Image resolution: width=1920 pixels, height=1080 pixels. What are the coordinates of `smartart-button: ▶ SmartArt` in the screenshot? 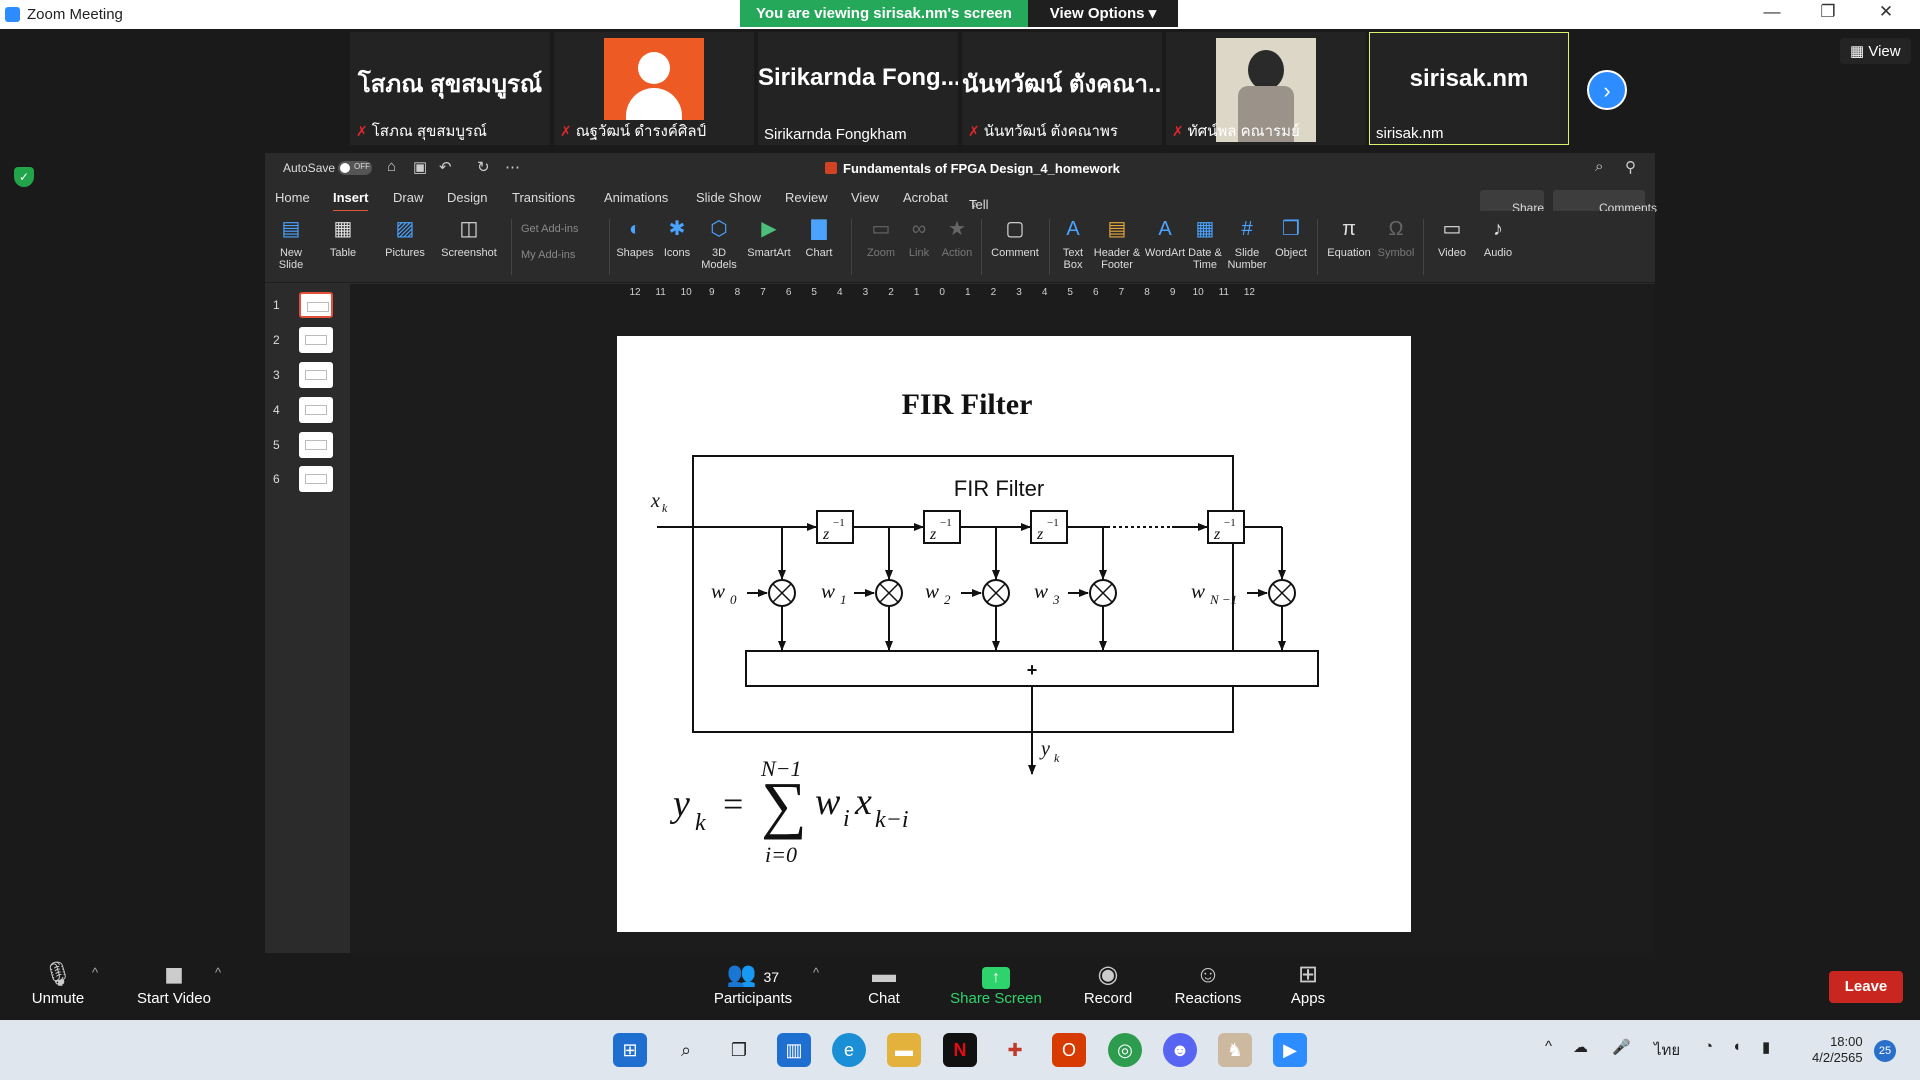 It's located at (769, 237).